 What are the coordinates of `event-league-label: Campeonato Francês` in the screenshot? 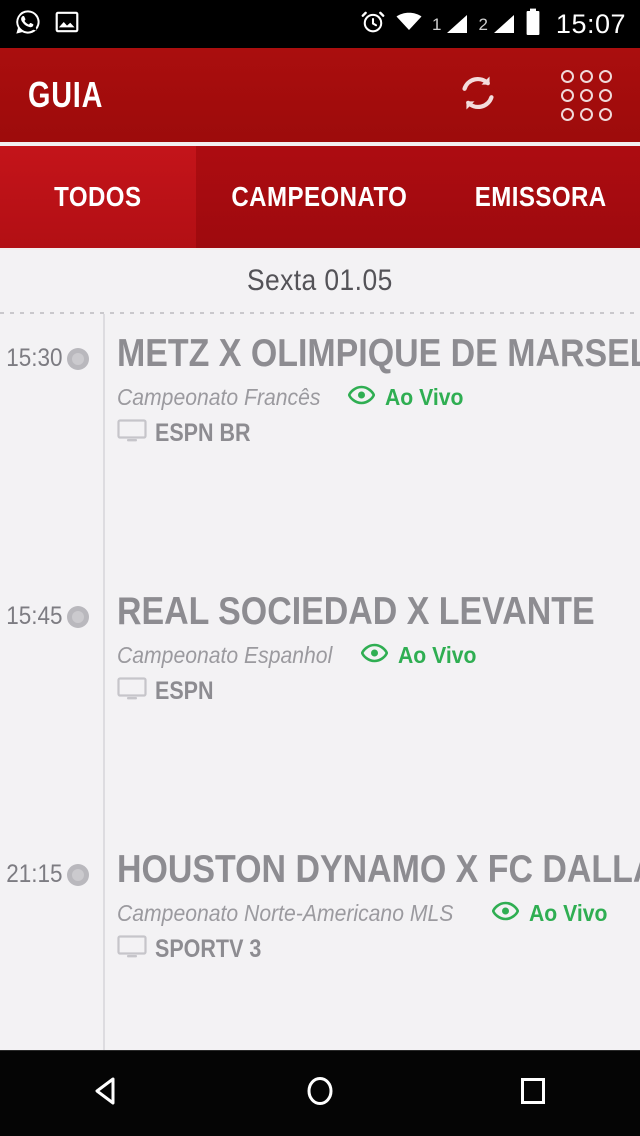 It's located at (218, 396).